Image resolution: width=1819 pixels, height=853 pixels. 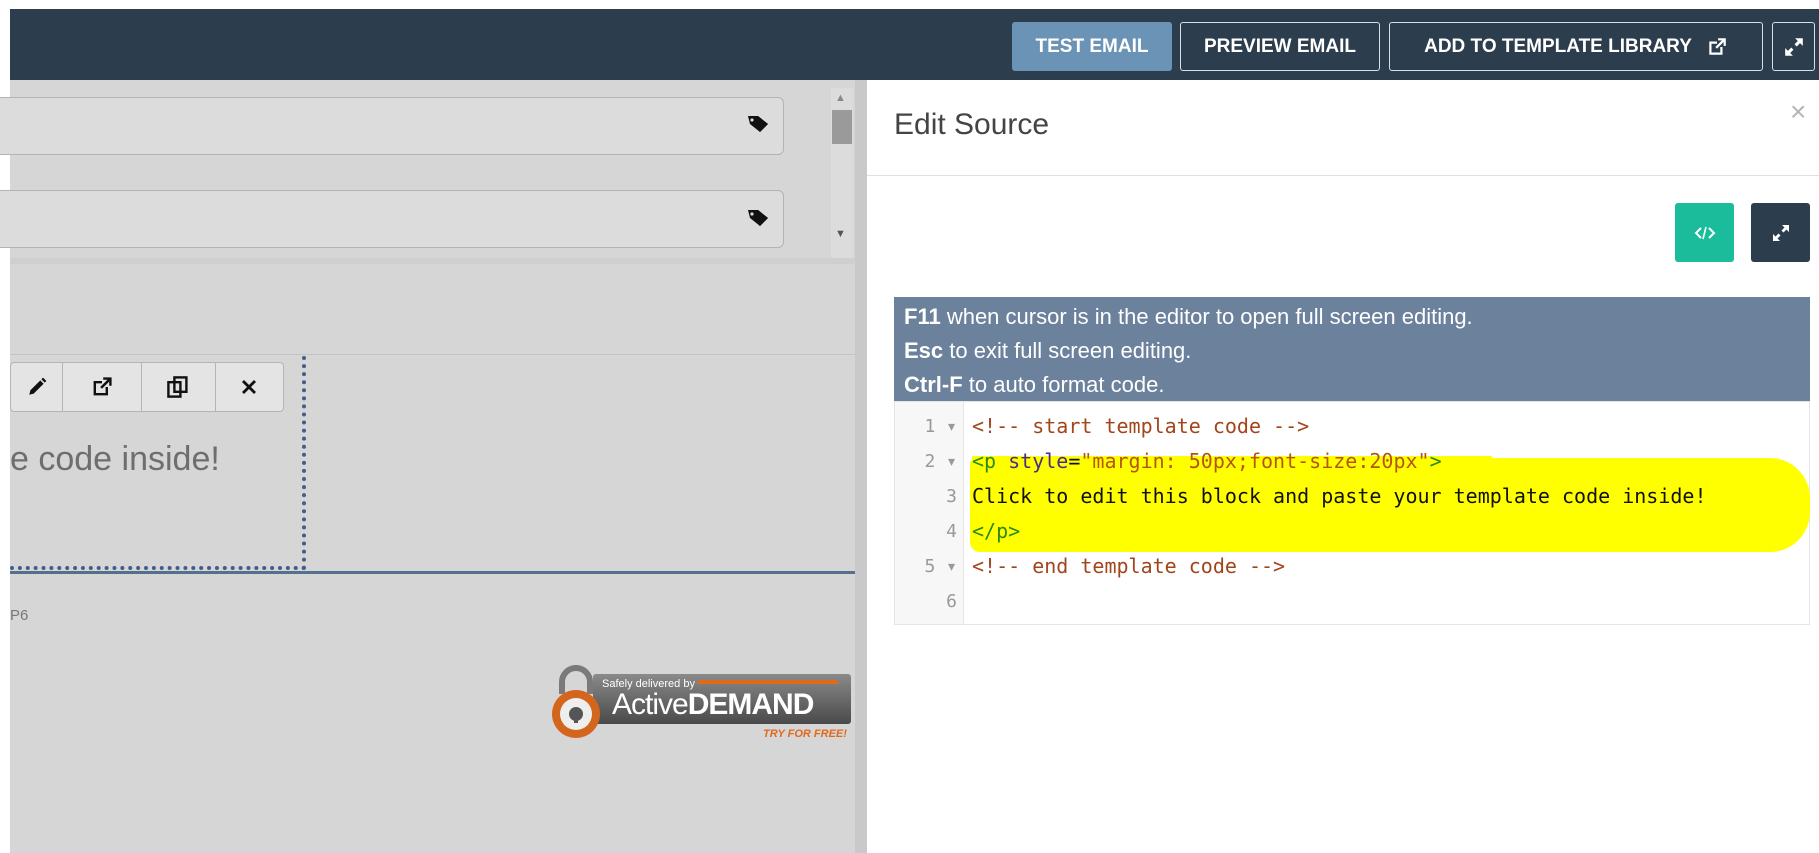 What do you see at coordinates (1435, 461) in the screenshot?
I see `code-token: >` at bounding box center [1435, 461].